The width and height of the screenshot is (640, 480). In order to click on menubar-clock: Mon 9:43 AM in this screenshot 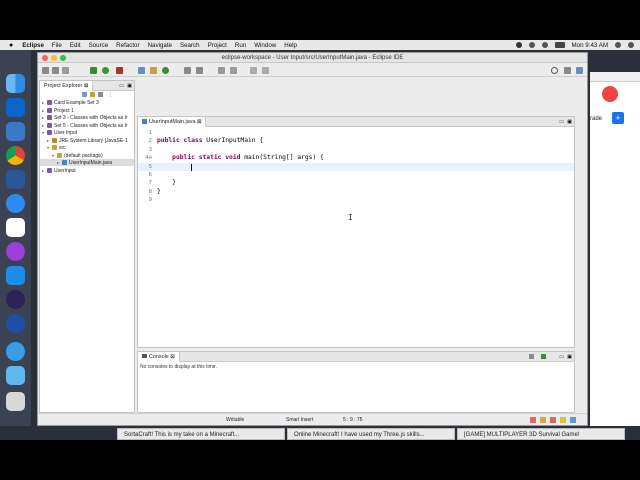, I will do `click(590, 45)`.